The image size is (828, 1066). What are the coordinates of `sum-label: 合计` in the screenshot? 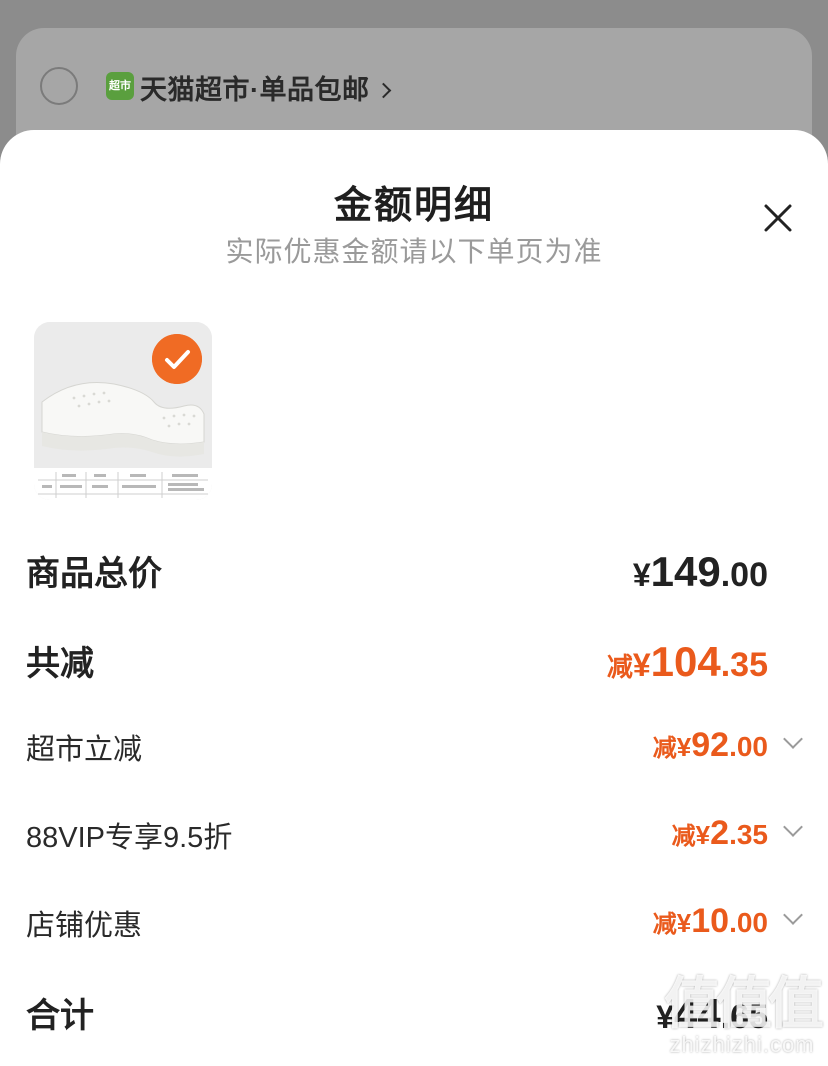 It's located at (60, 1016).